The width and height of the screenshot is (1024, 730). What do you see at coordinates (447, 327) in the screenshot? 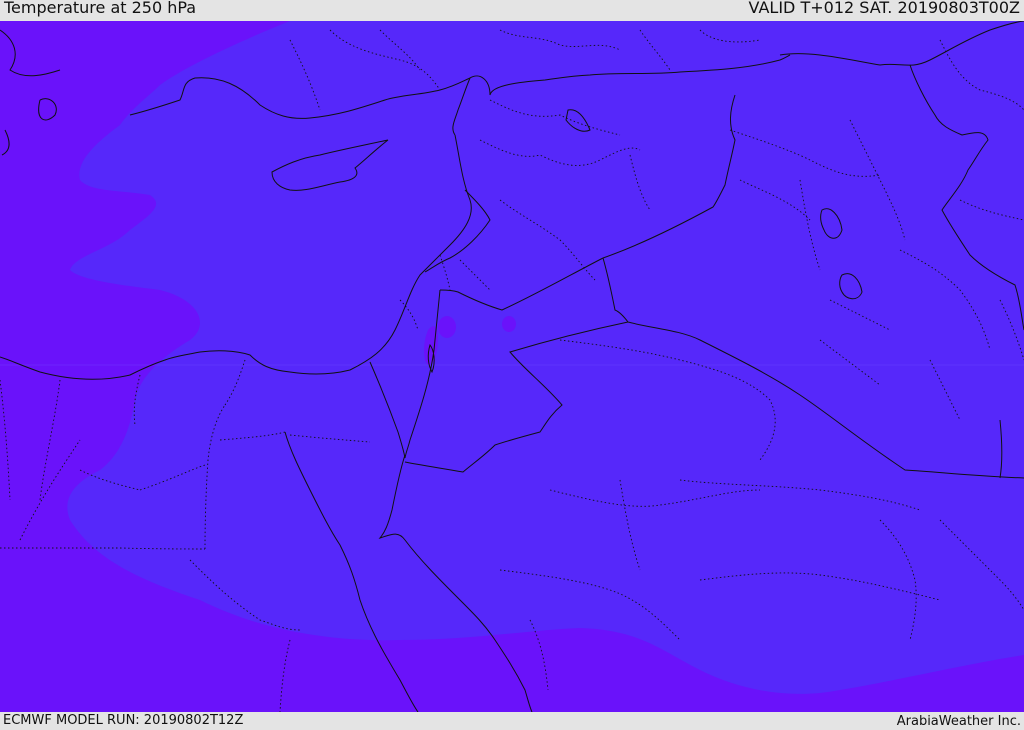
I see `warm-spot-small` at bounding box center [447, 327].